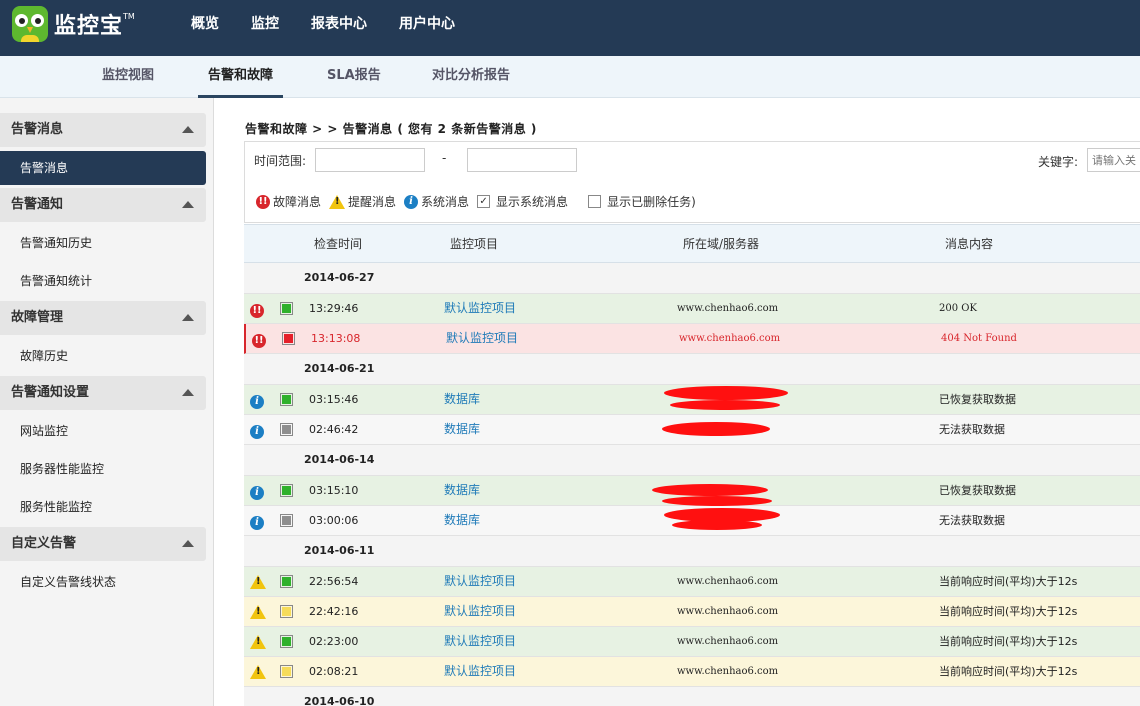 The image size is (1140, 706). I want to click on nav-overview: 概览, so click(205, 25).